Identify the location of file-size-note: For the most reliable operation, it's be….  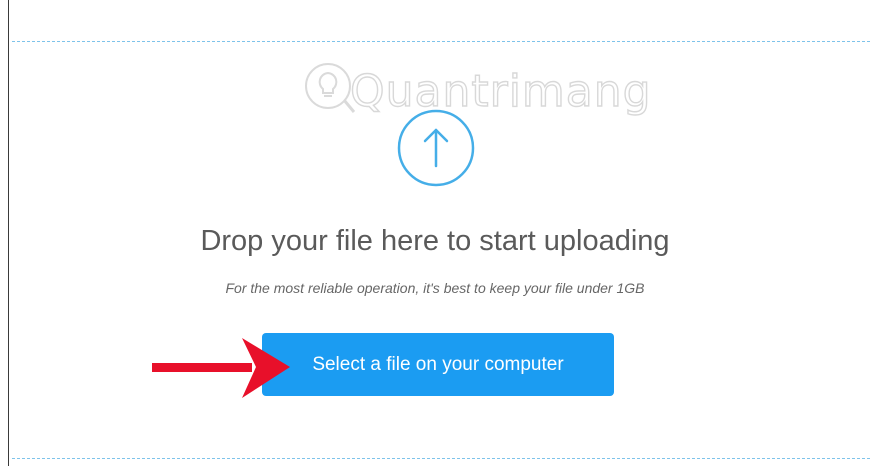
(435, 288).